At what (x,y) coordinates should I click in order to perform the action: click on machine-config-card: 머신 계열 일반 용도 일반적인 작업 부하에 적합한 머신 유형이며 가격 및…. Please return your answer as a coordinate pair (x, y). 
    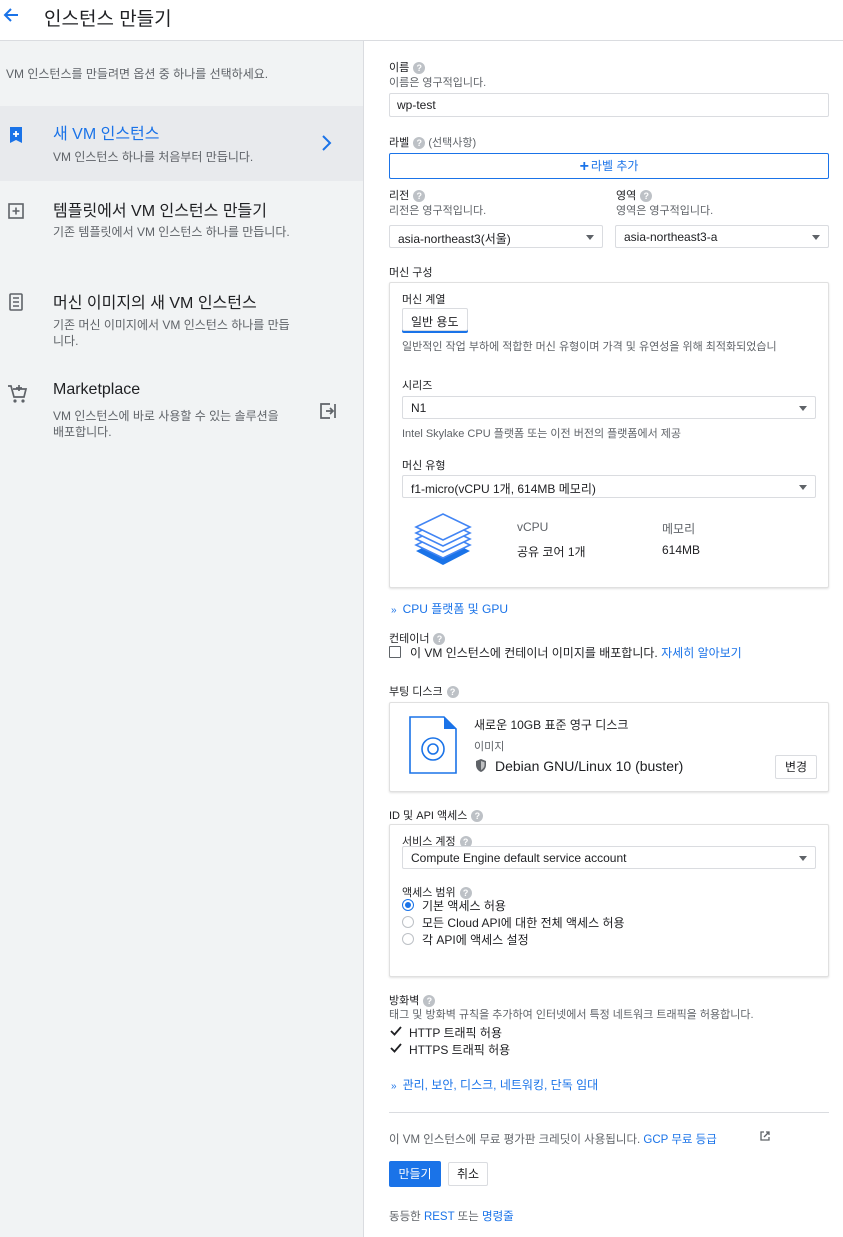
    Looking at the image, I should click on (609, 435).